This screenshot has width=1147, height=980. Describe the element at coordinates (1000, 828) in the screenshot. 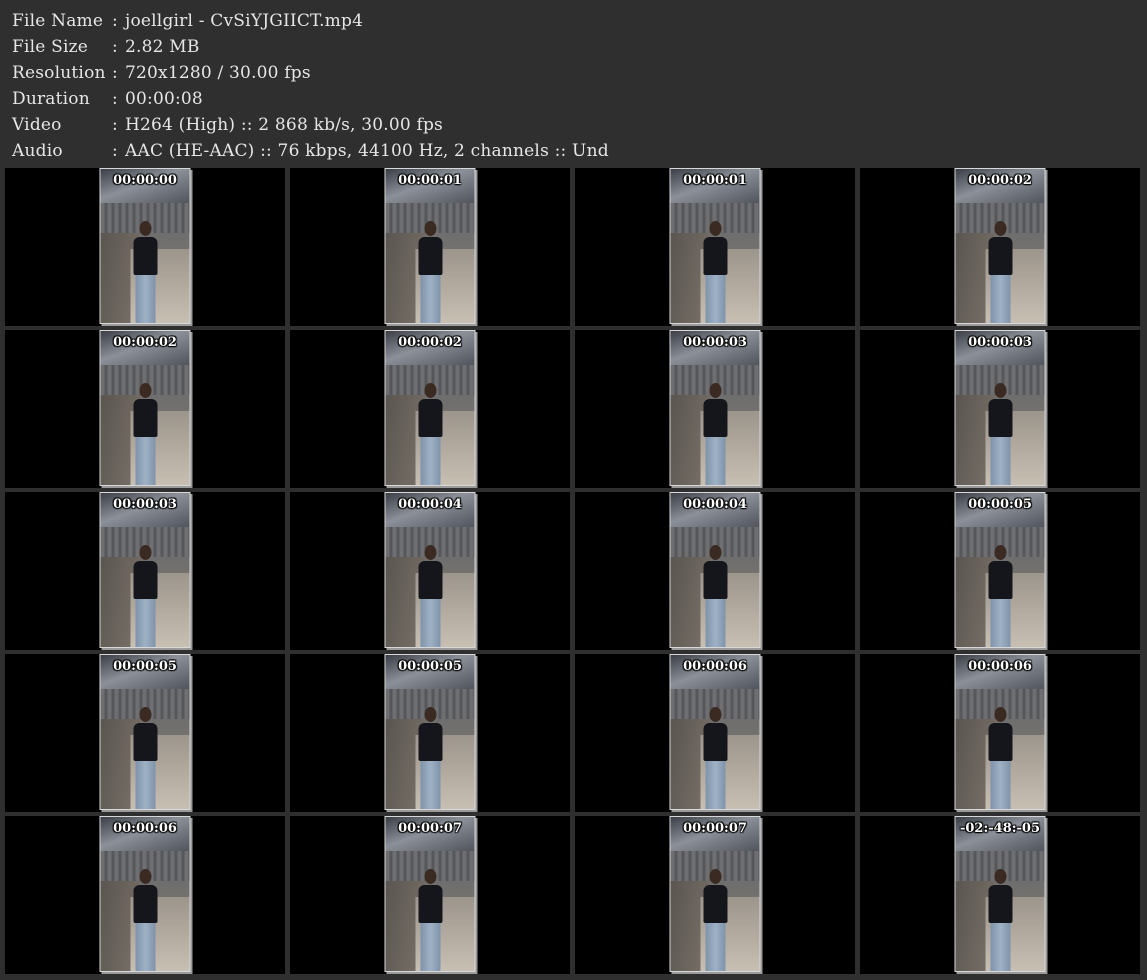

I see `timestamp-label: -02:-48:-05` at that location.